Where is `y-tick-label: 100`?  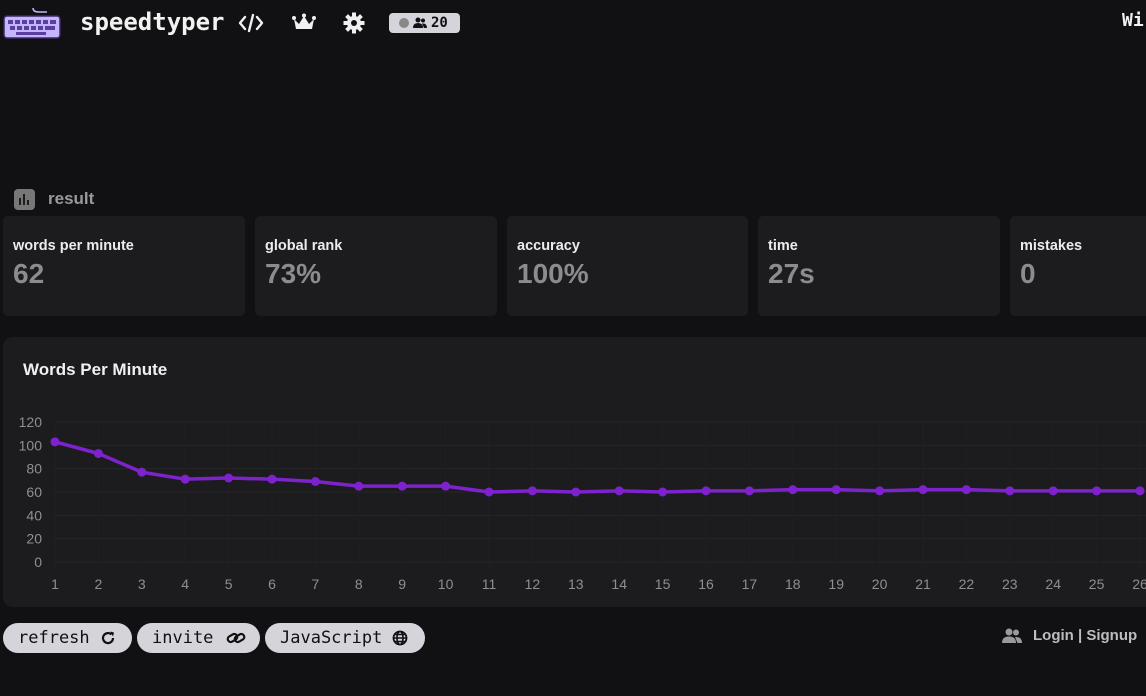 y-tick-label: 100 is located at coordinates (31, 445).